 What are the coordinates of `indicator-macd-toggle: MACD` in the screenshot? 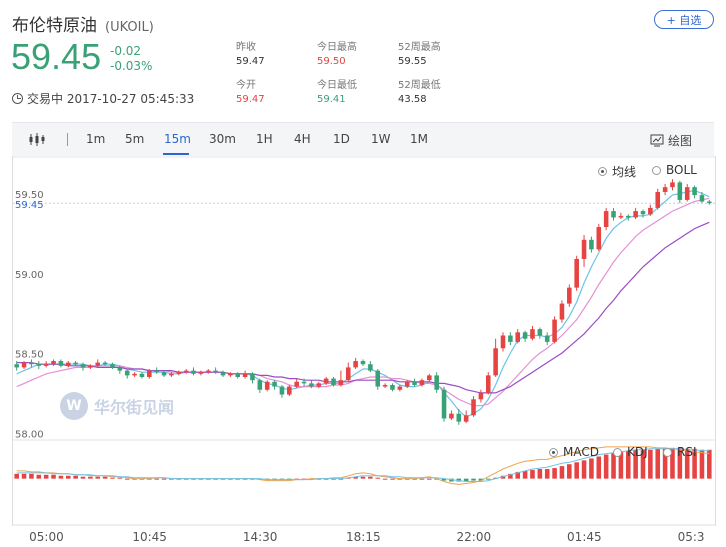 It's located at (574, 452).